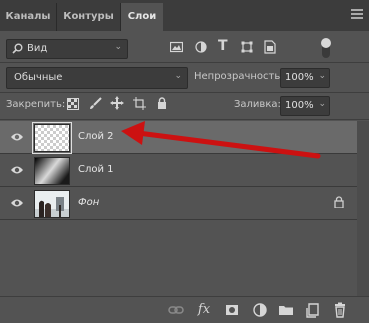 The height and width of the screenshot is (323, 369). What do you see at coordinates (176, 47) in the screenshot?
I see `pixel-filter-icon` at bounding box center [176, 47].